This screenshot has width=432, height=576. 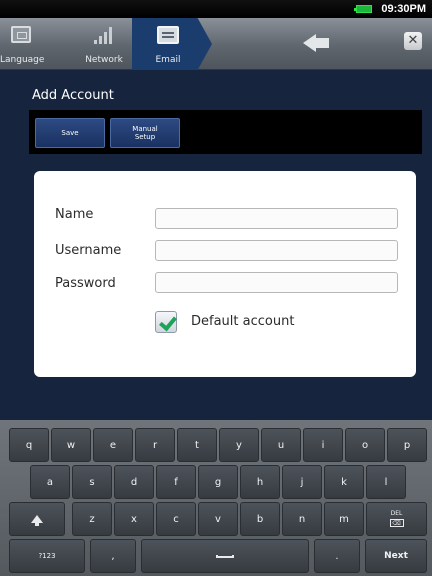 What do you see at coordinates (88, 250) in the screenshot?
I see `username-label: Username` at bounding box center [88, 250].